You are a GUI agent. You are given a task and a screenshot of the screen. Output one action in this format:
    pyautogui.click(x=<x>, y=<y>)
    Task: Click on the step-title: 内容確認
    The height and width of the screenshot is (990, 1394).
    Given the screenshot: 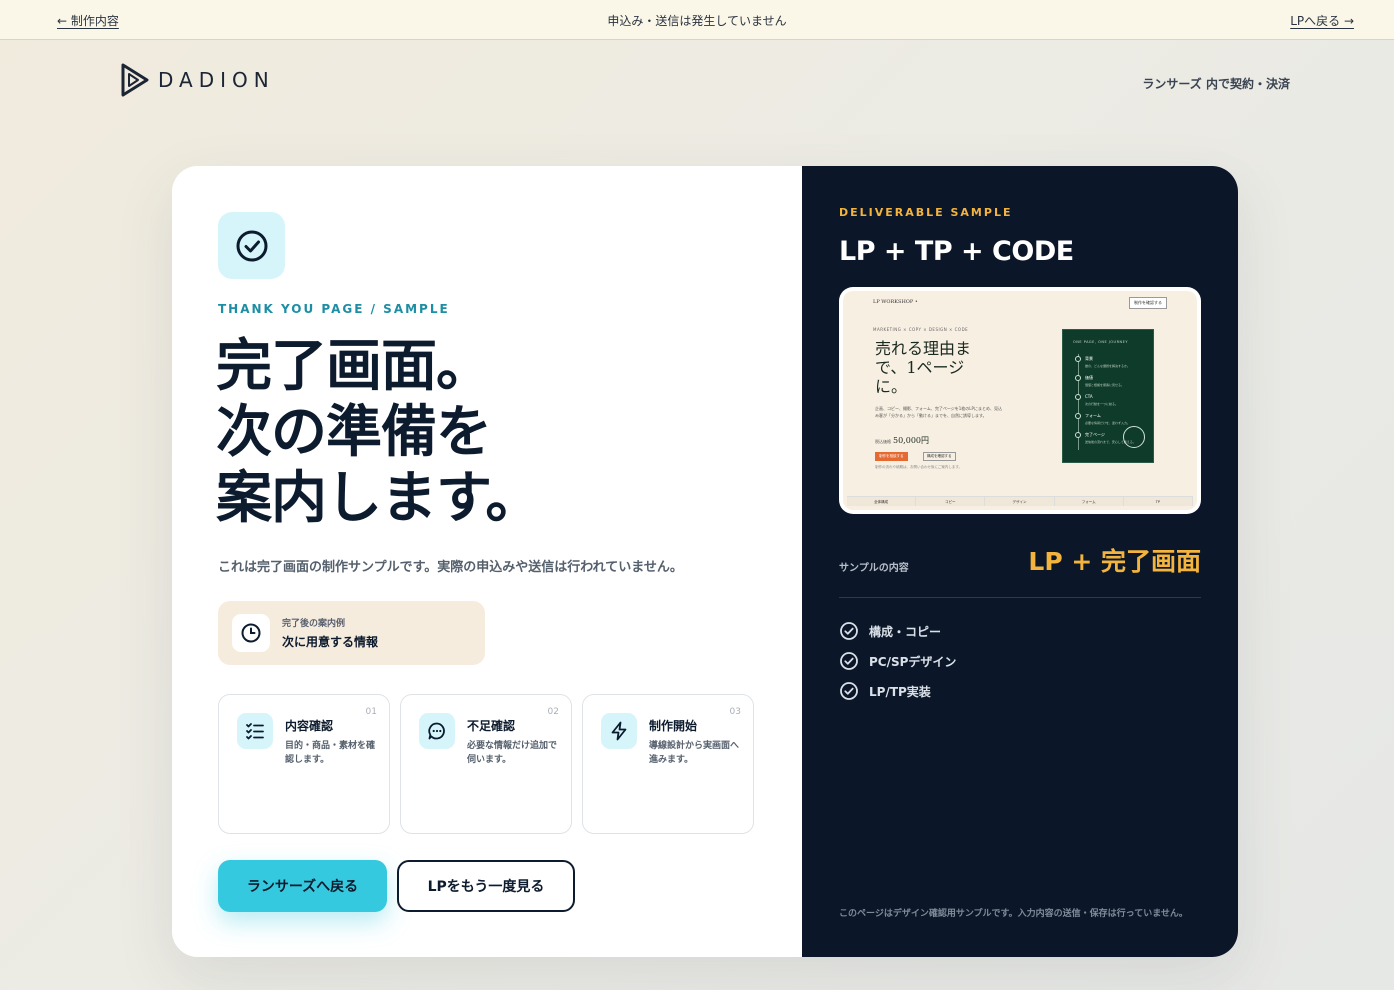 What is the action you would take?
    pyautogui.click(x=309, y=726)
    